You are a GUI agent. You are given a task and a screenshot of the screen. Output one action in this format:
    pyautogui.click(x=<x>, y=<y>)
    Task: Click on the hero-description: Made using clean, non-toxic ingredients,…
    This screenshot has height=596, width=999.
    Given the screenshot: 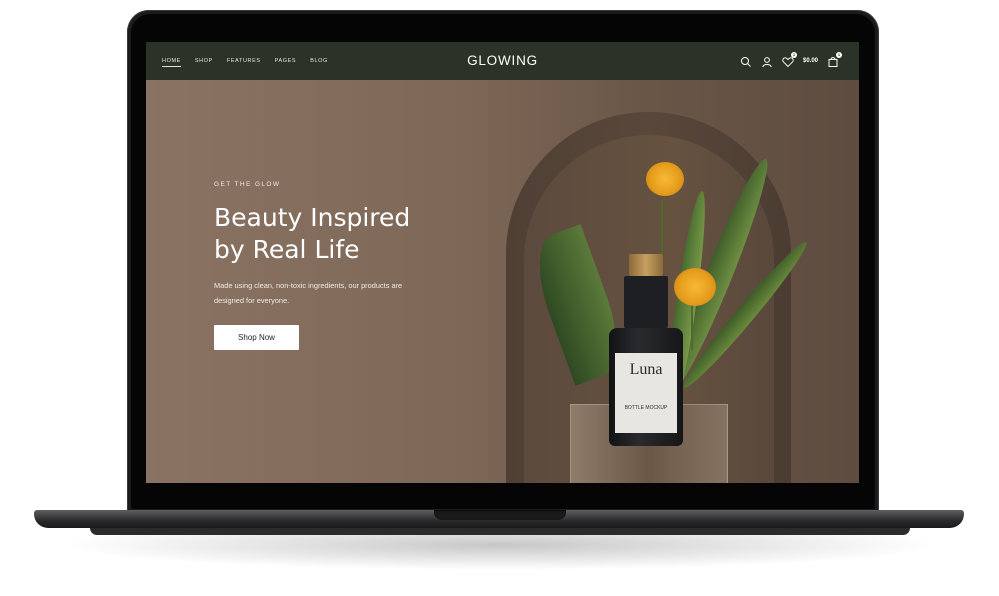 What is the action you would take?
    pyautogui.click(x=308, y=293)
    